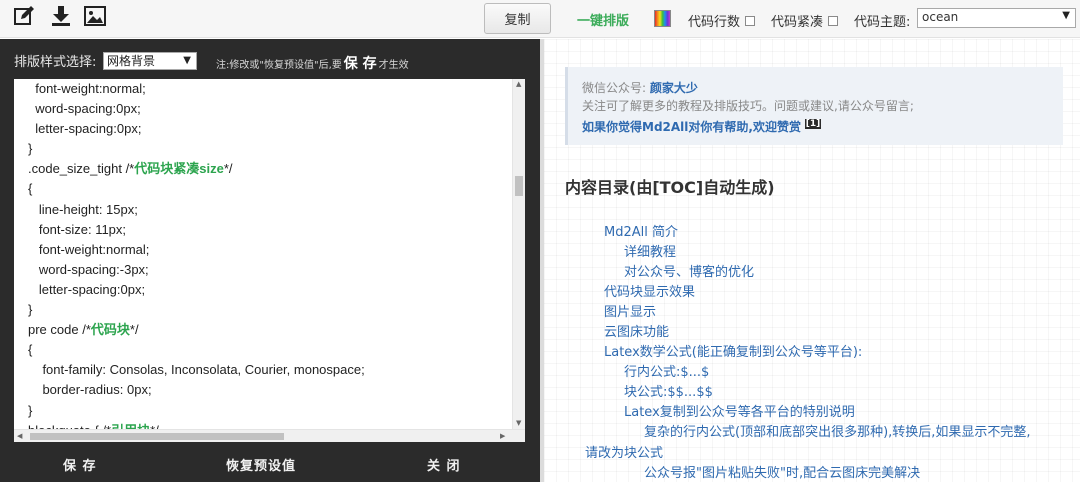 This screenshot has width=1080, height=482. Describe the element at coordinates (502, 436) in the screenshot. I see `scroll-right-icon: ▶` at that location.